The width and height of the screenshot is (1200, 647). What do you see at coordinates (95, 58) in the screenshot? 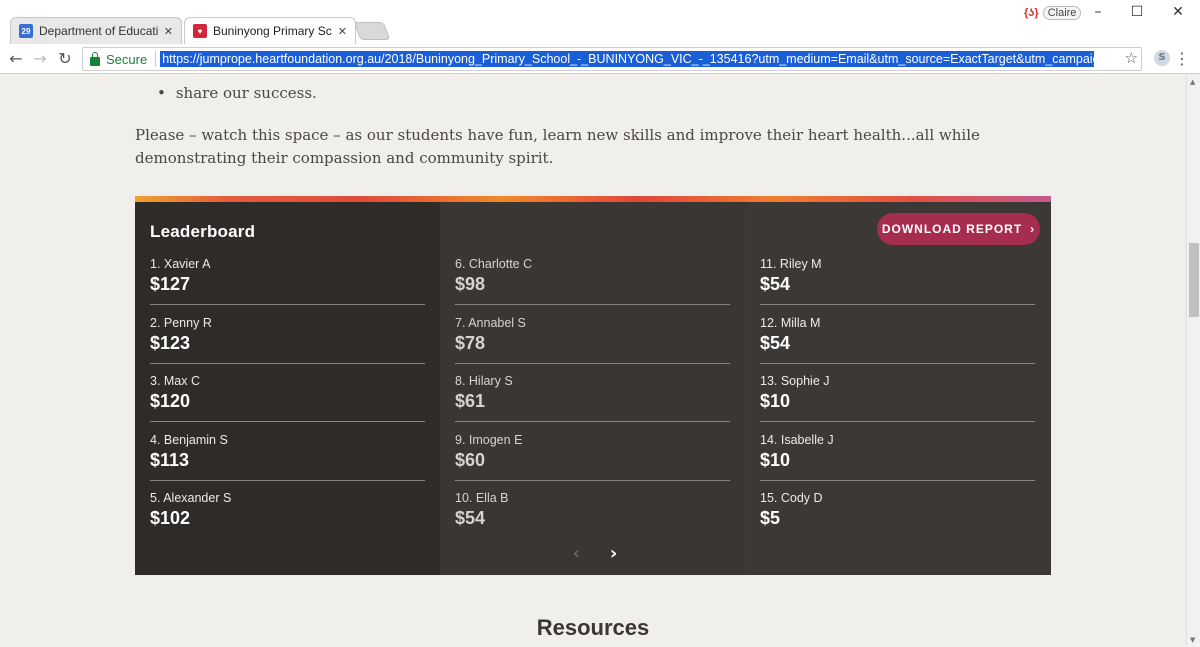
I see `lock-icon` at bounding box center [95, 58].